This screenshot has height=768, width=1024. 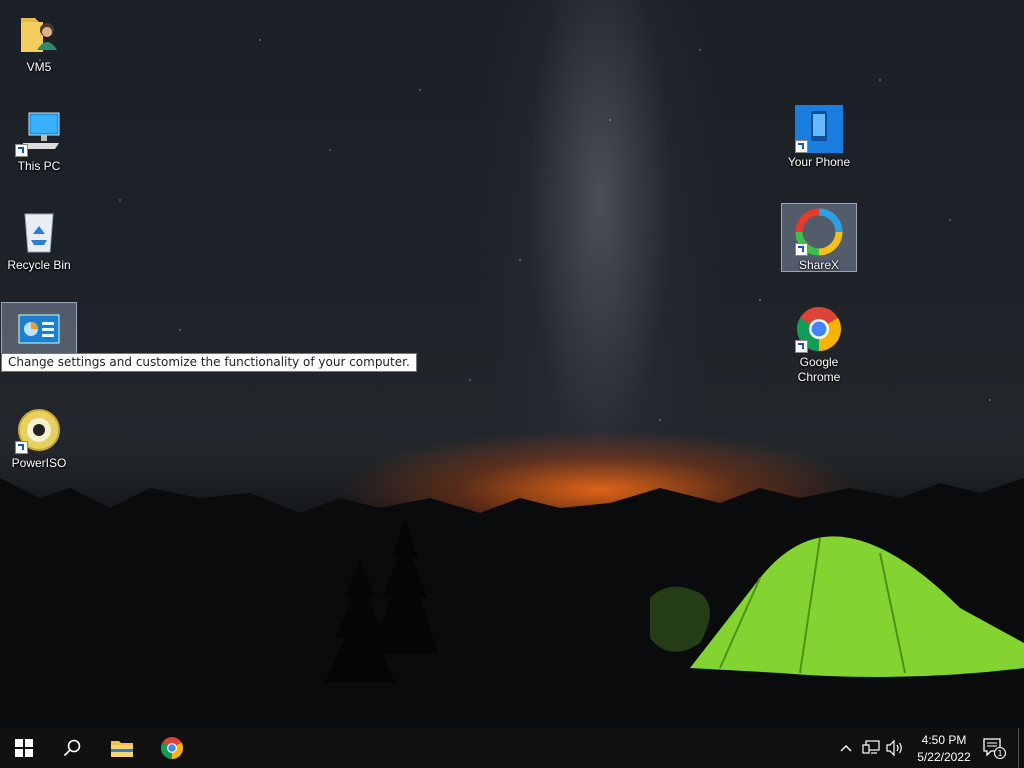 I want to click on taskbar: 4:50 PM 5/22/2022 1, so click(x=512, y=748).